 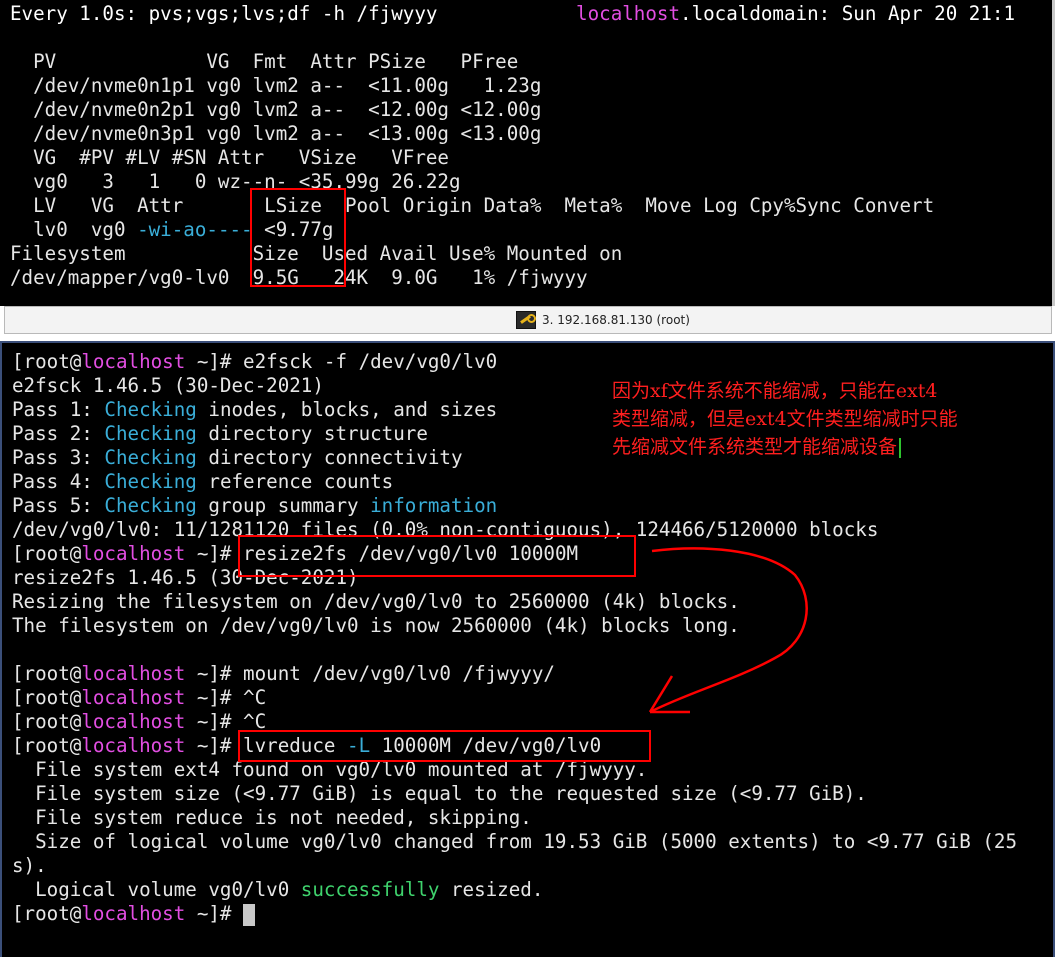 I want to click on output-line: e2fsck 1.46.5 (30-Dec-2021), so click(x=168, y=385).